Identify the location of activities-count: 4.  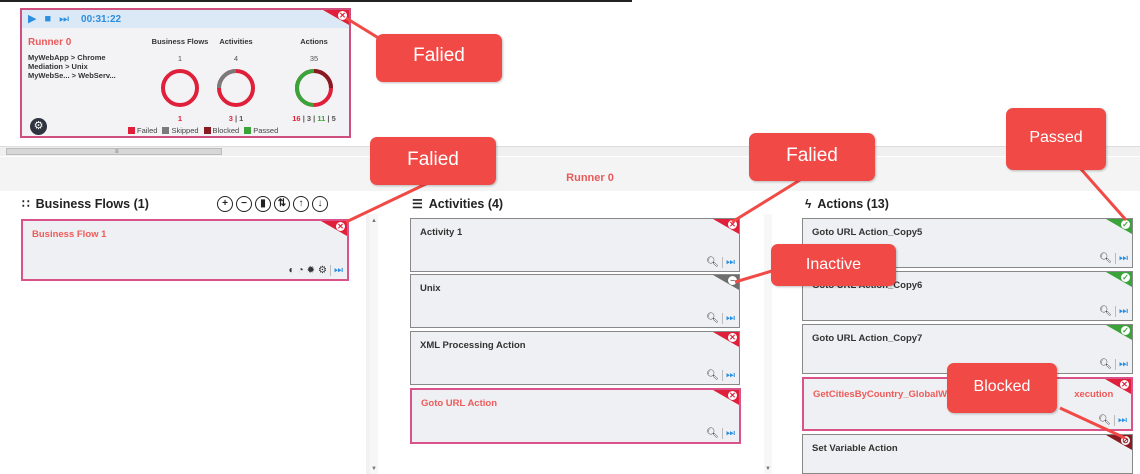
(236, 58).